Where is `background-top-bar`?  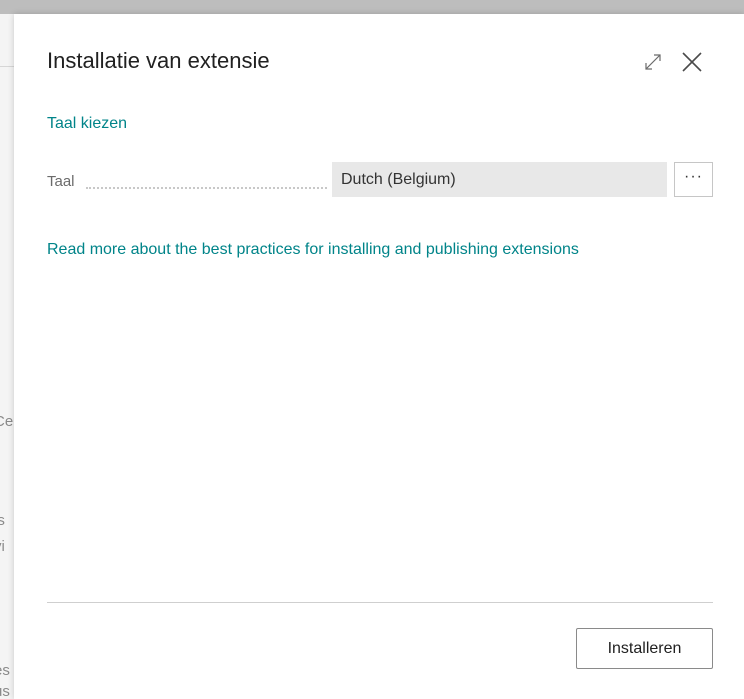
background-top-bar is located at coordinates (372, 7).